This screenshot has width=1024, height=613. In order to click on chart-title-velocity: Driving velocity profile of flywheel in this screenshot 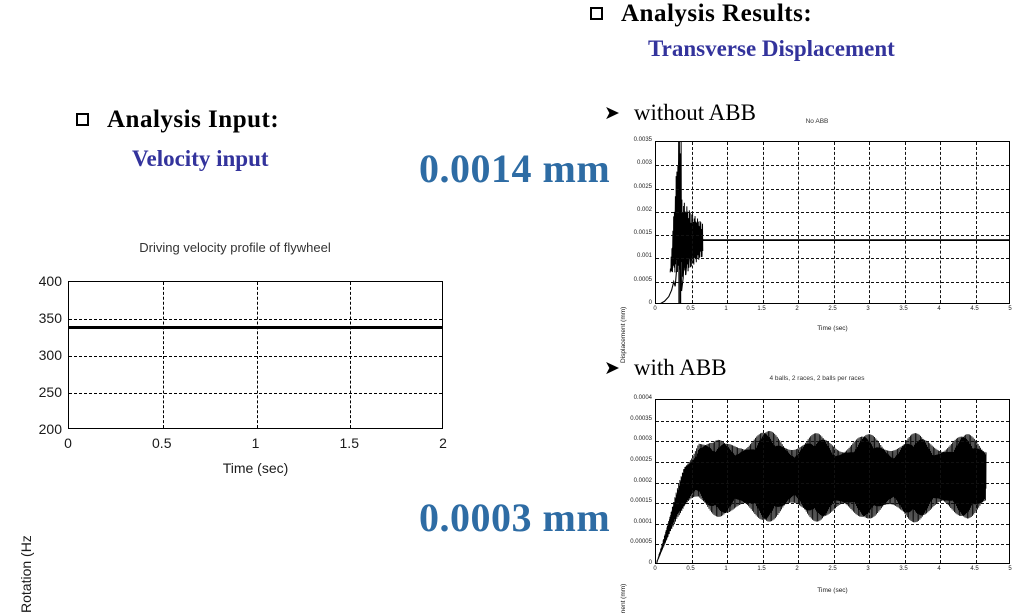, I will do `click(235, 247)`.